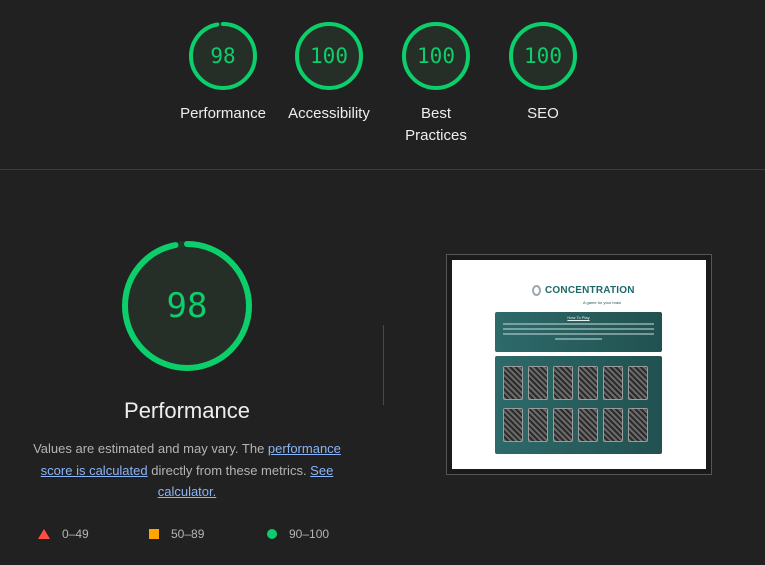  I want to click on divider, so click(383, 365).